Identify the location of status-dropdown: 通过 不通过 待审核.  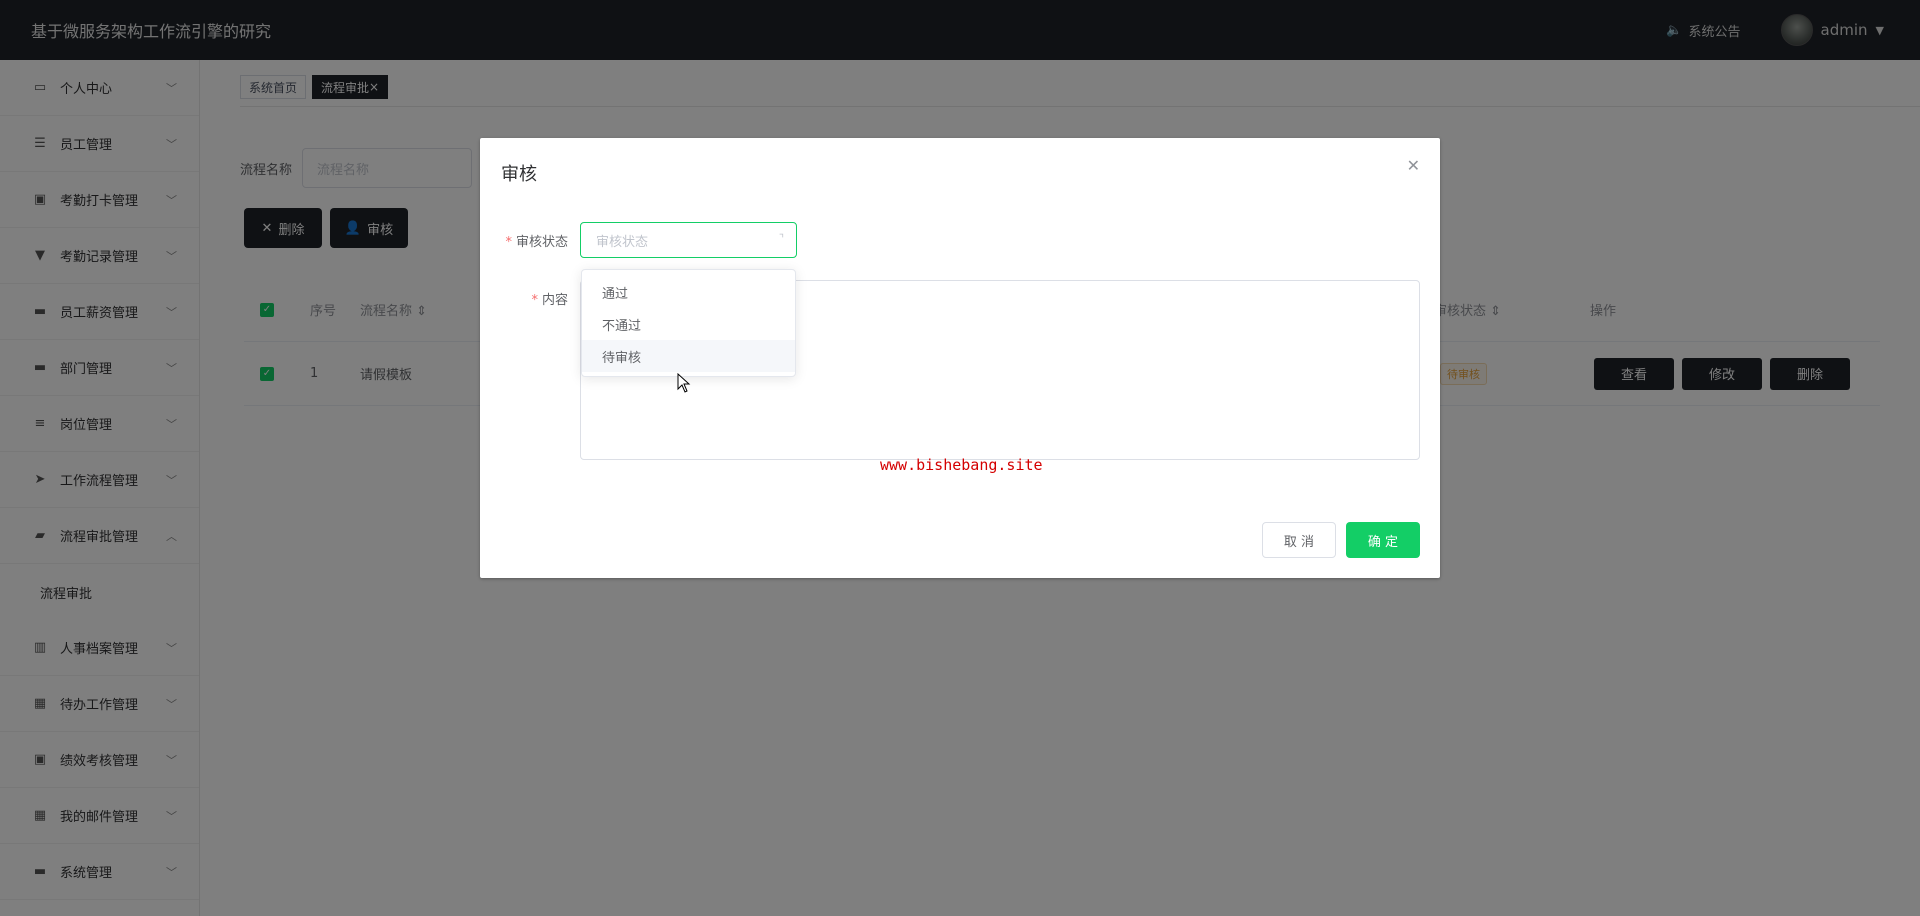
(688, 323).